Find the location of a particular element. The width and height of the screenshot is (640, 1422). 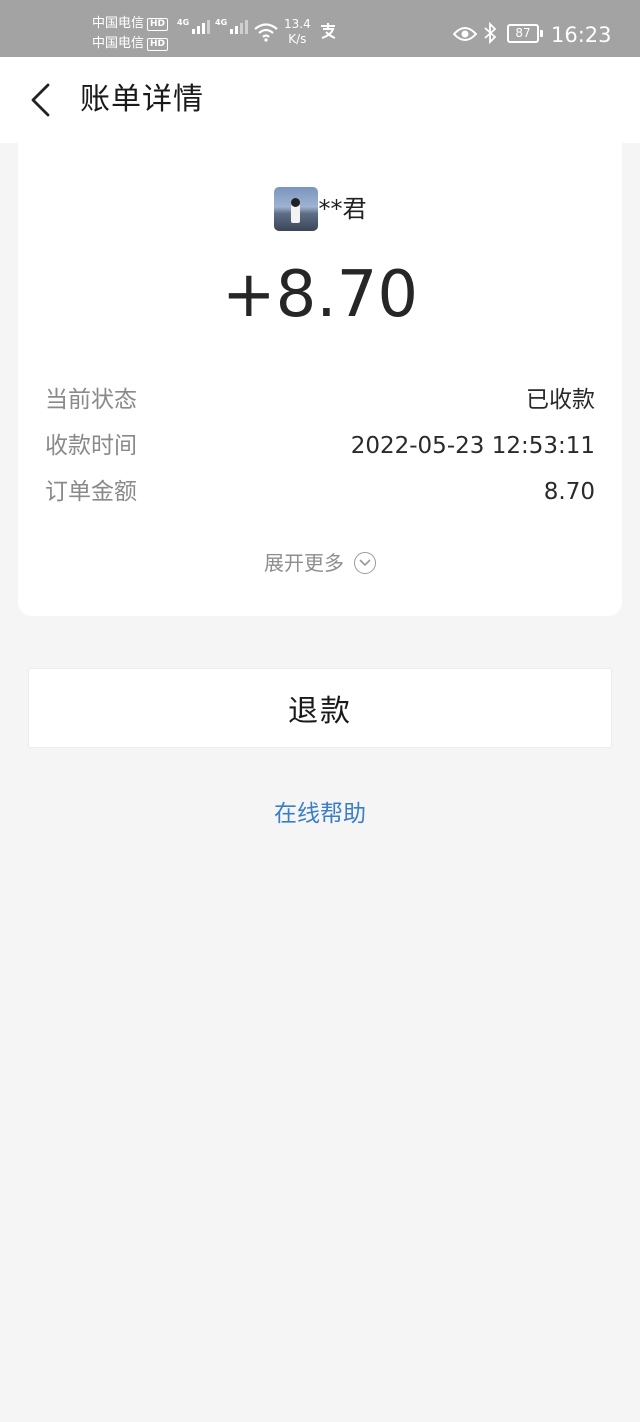

page-title: 账单详情 is located at coordinates (142, 99).